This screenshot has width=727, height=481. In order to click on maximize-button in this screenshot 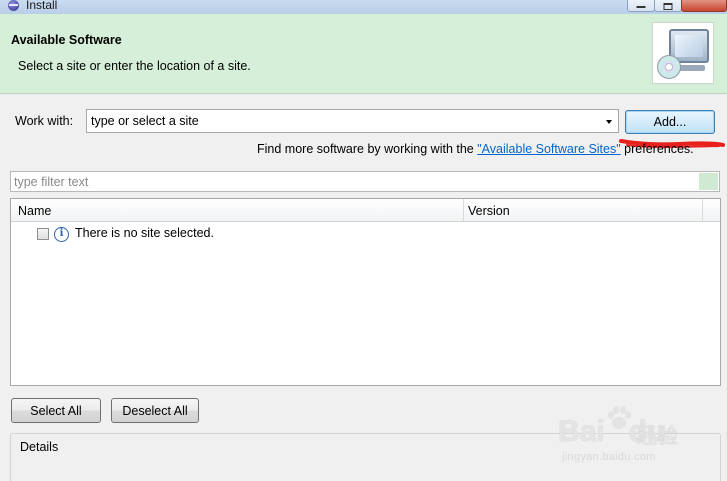, I will do `click(668, 6)`.